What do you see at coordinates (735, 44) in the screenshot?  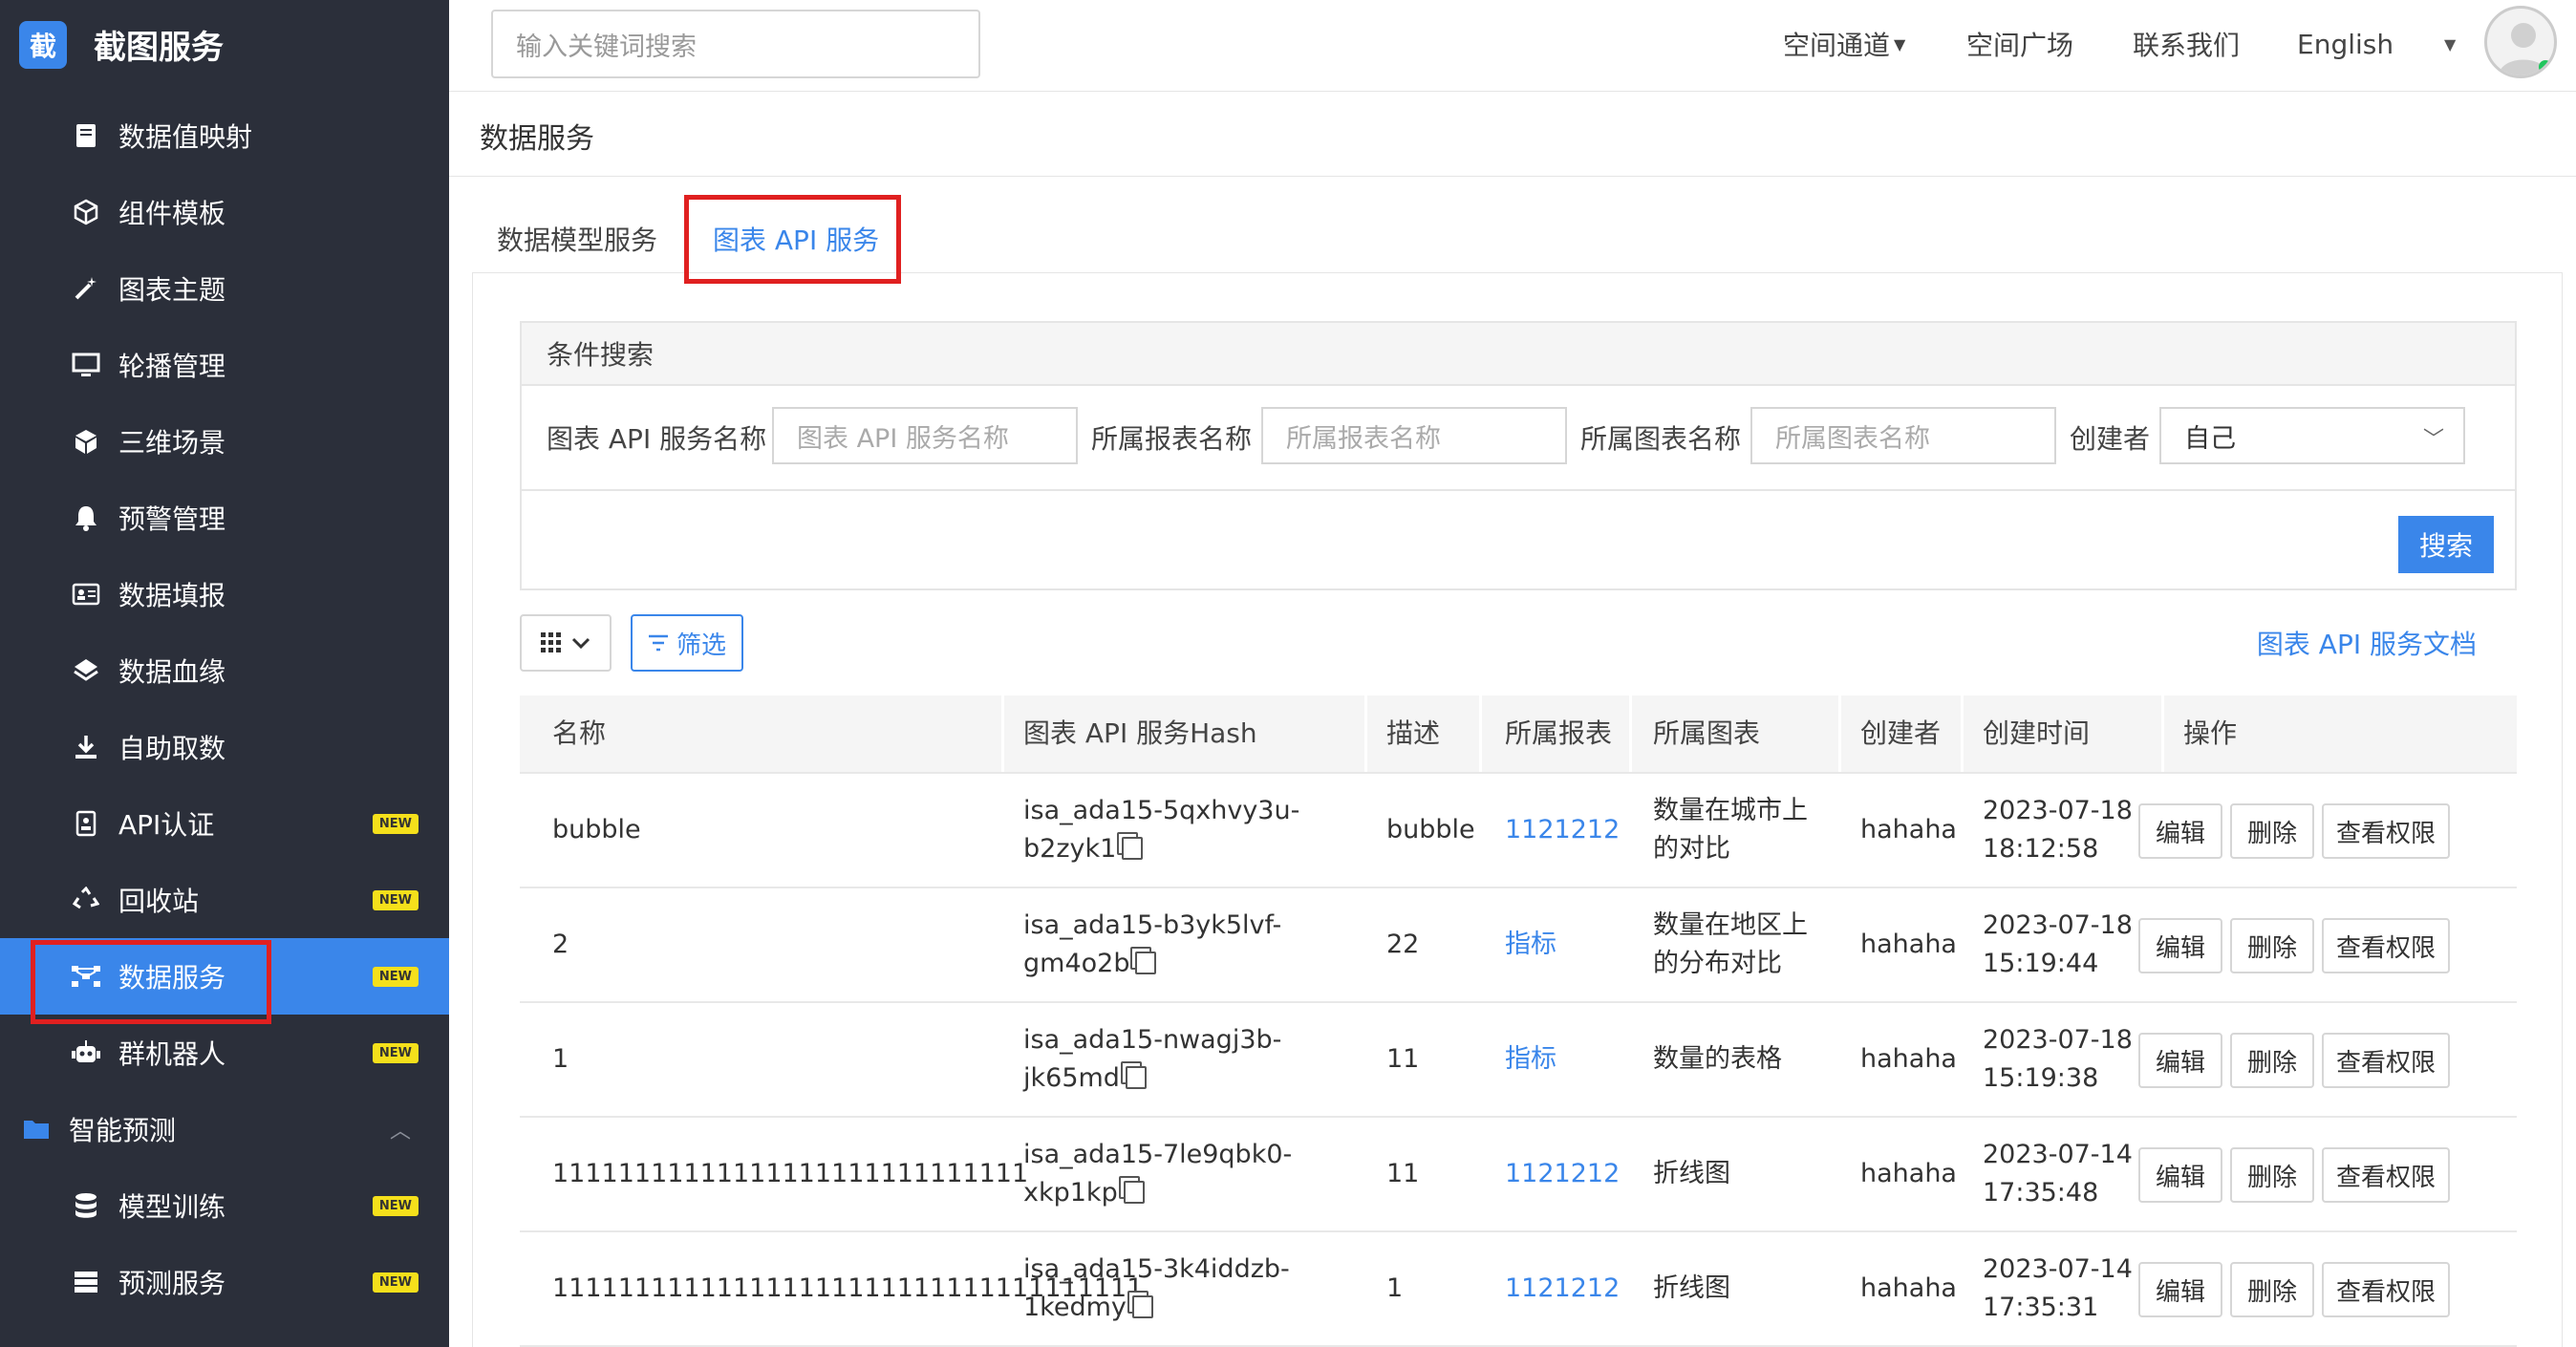 I see `search-input: 输入关键词搜索` at bounding box center [735, 44].